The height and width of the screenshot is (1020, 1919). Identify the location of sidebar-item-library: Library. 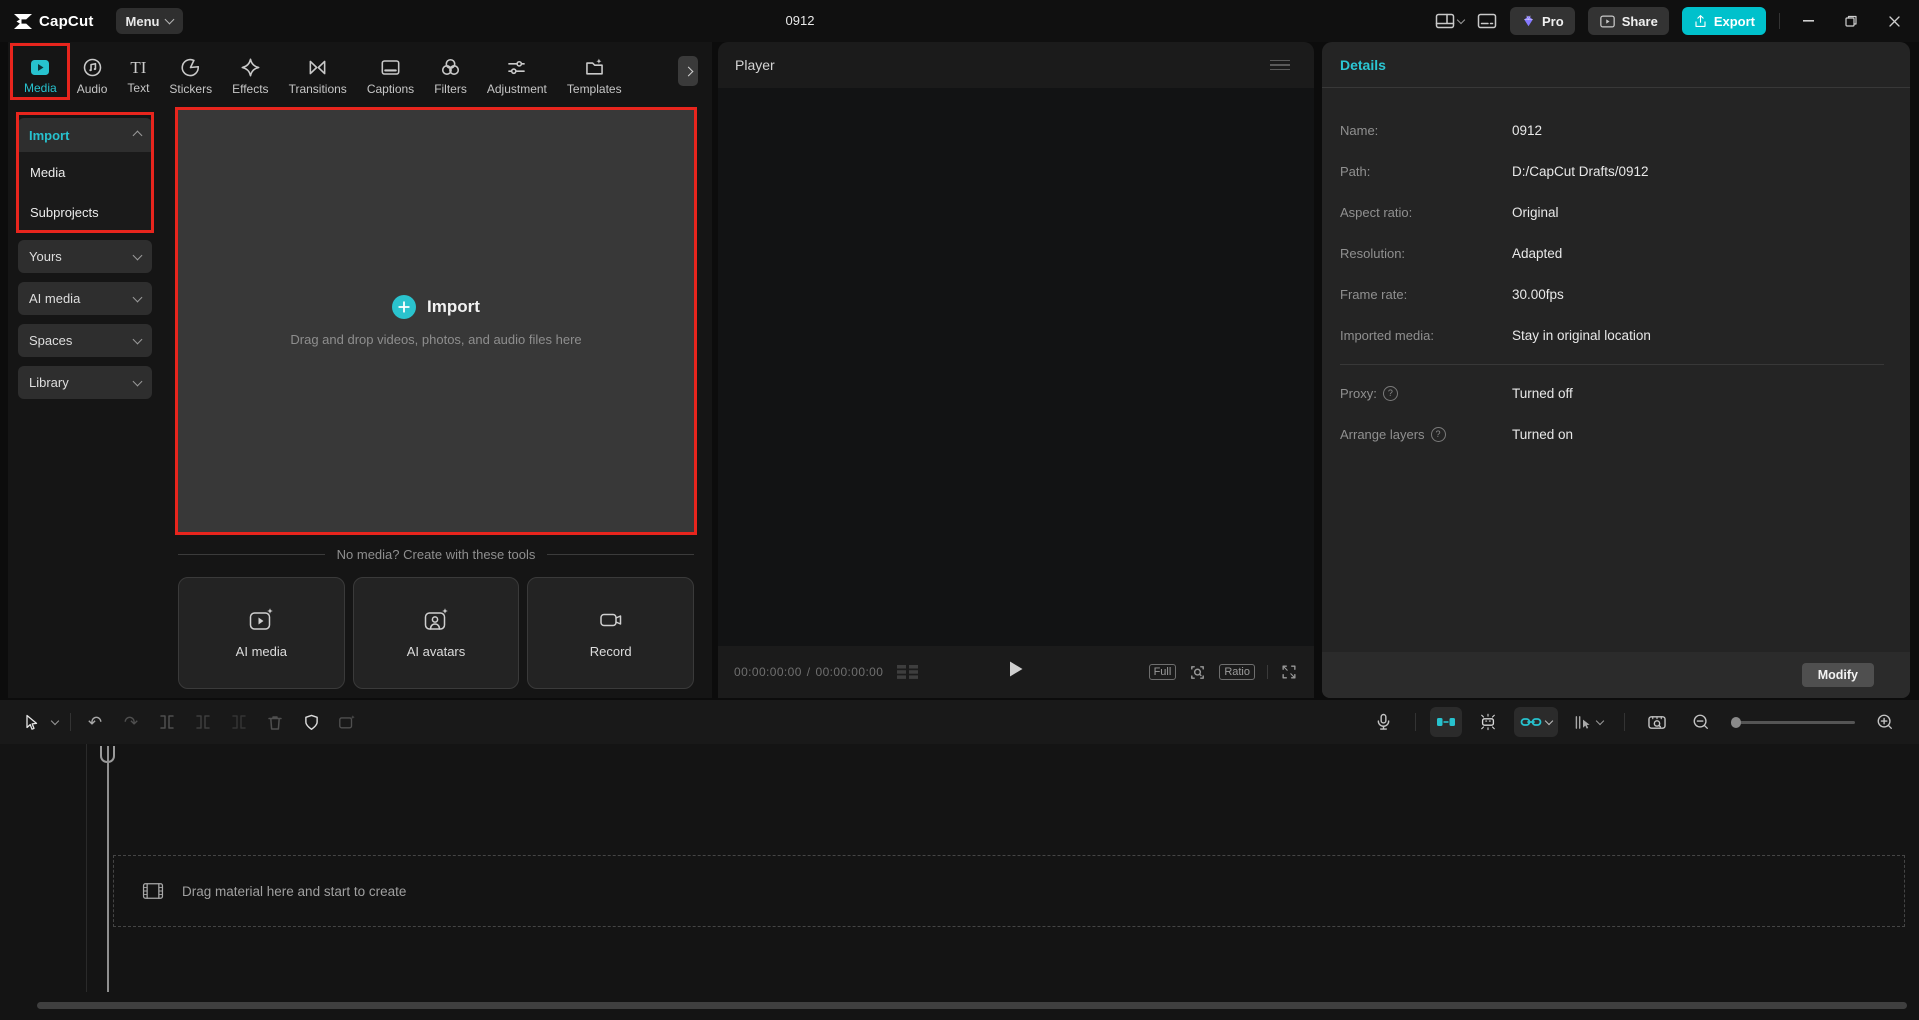
(85, 382).